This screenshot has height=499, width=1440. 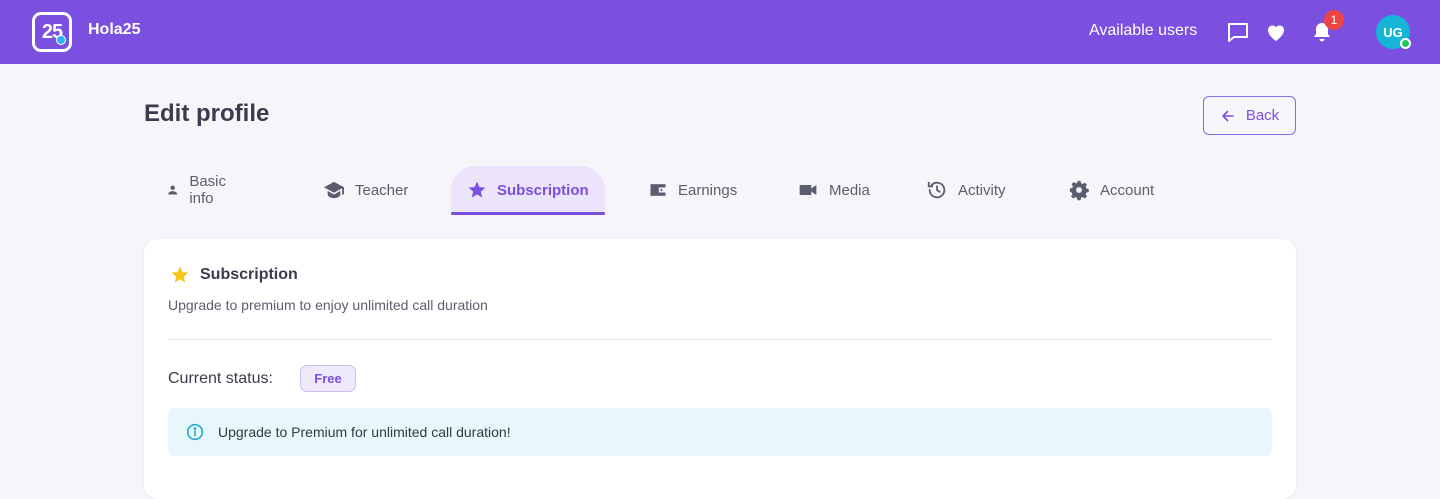 I want to click on back-button: Back, so click(x=1249, y=115).